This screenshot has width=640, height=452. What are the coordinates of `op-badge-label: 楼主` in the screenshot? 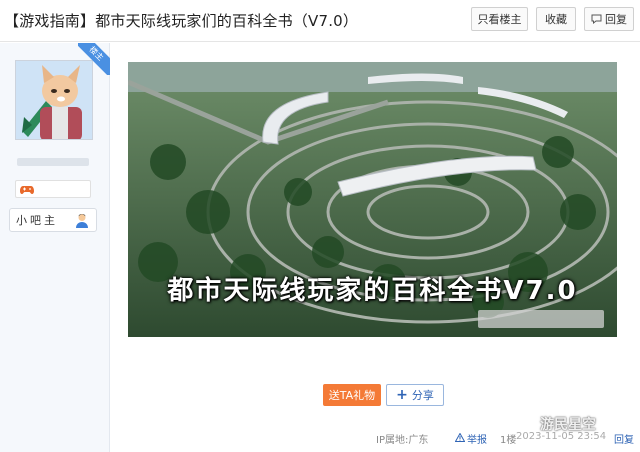 It's located at (94, 59).